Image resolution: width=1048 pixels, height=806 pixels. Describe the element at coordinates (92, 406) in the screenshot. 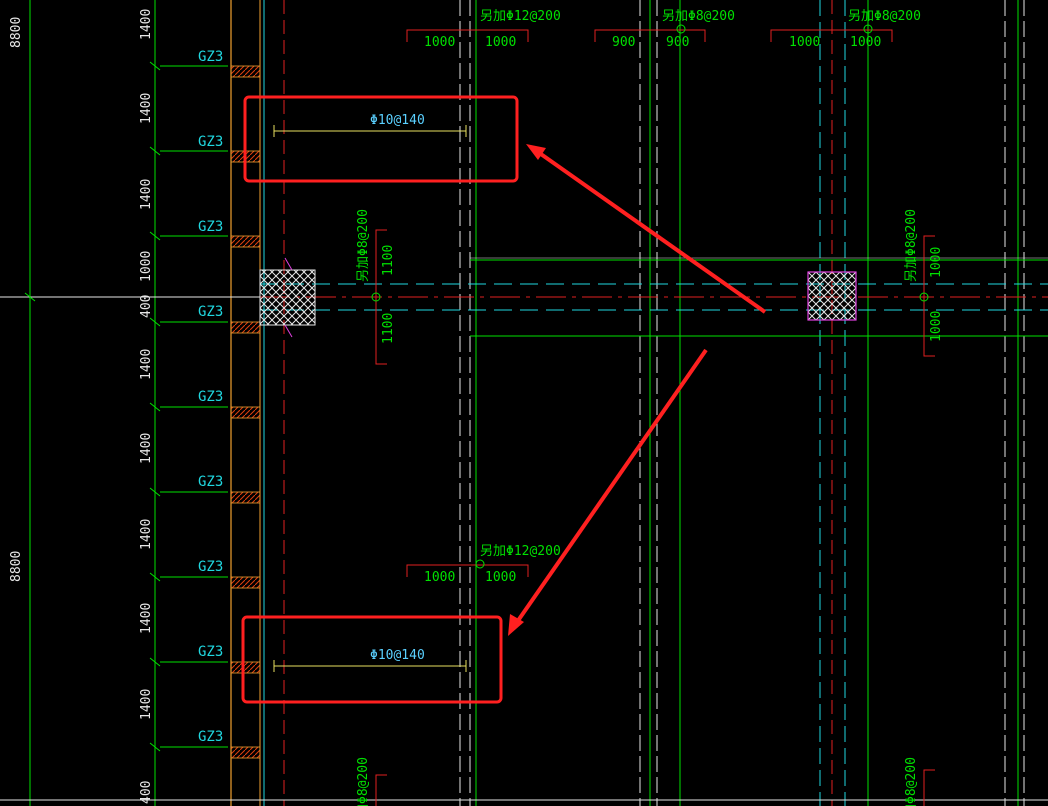

I see `left-dimension-ticks` at that location.